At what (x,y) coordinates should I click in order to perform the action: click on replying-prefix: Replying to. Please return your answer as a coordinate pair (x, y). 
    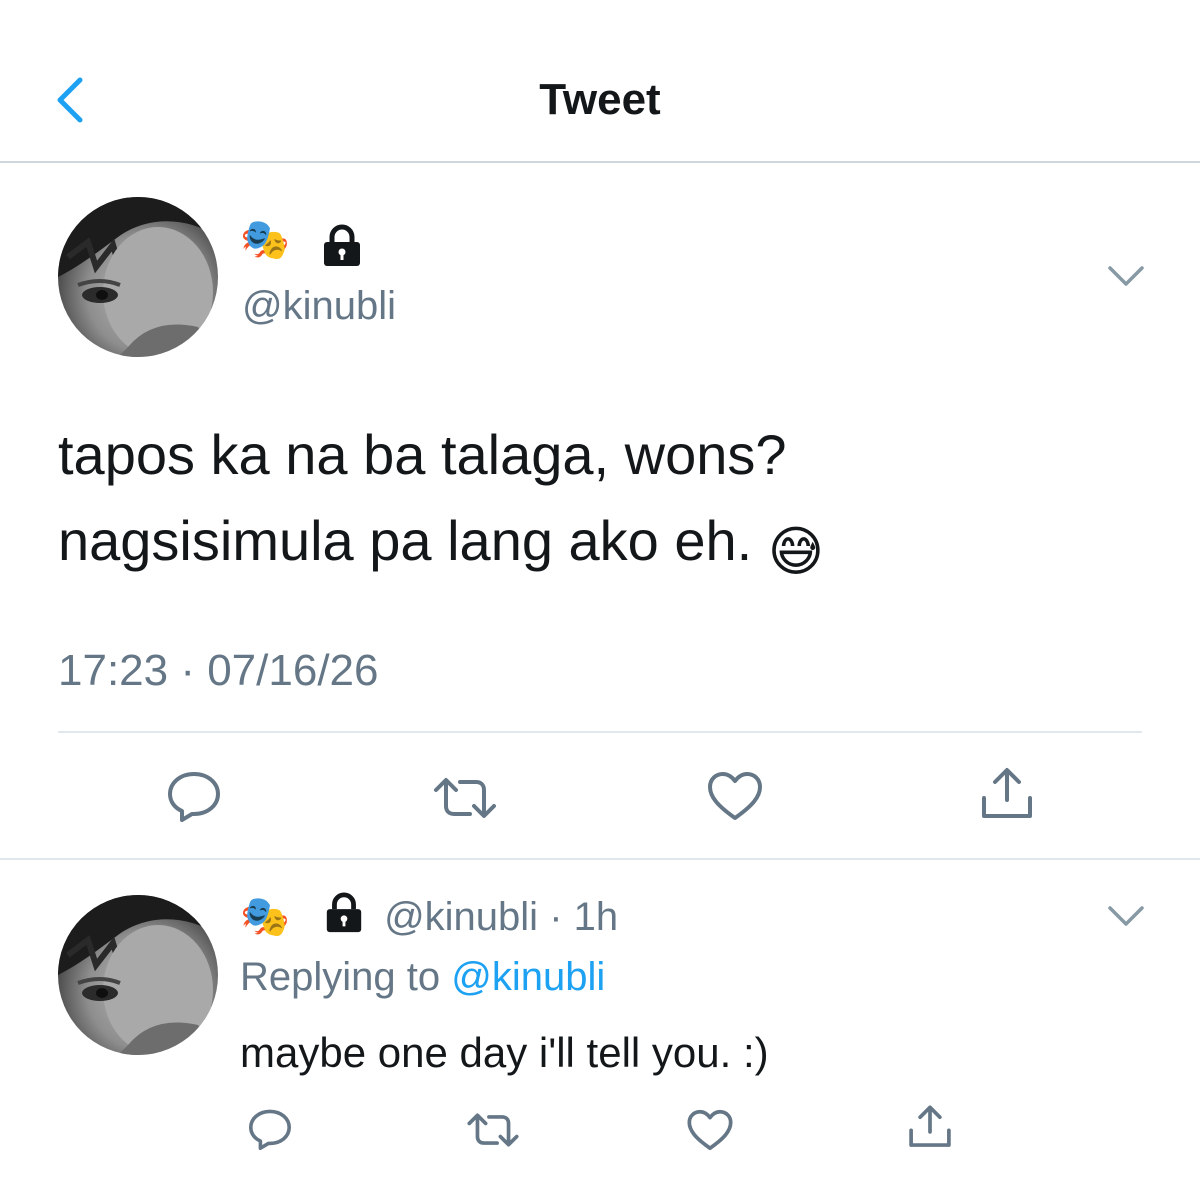
    Looking at the image, I should click on (340, 977).